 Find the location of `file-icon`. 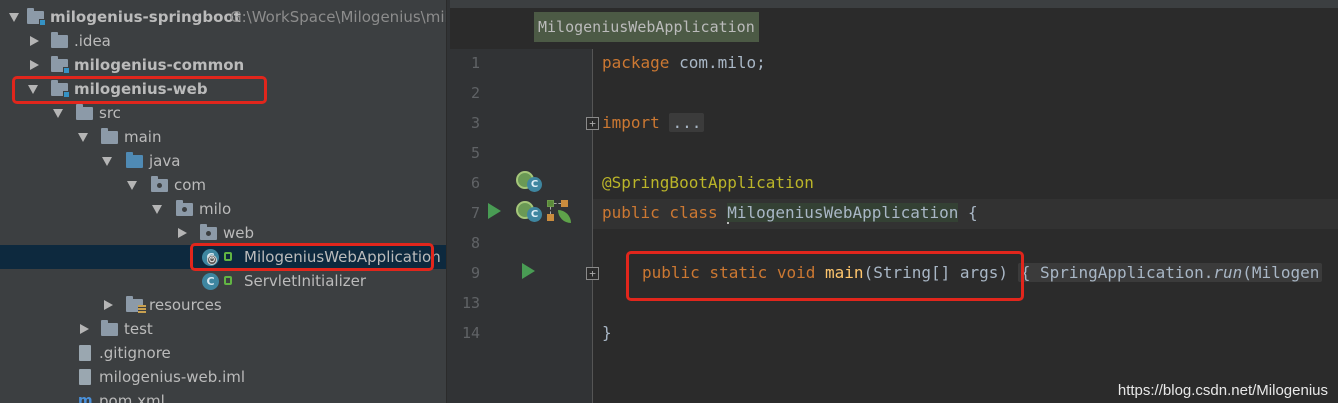

file-icon is located at coordinates (85, 353).